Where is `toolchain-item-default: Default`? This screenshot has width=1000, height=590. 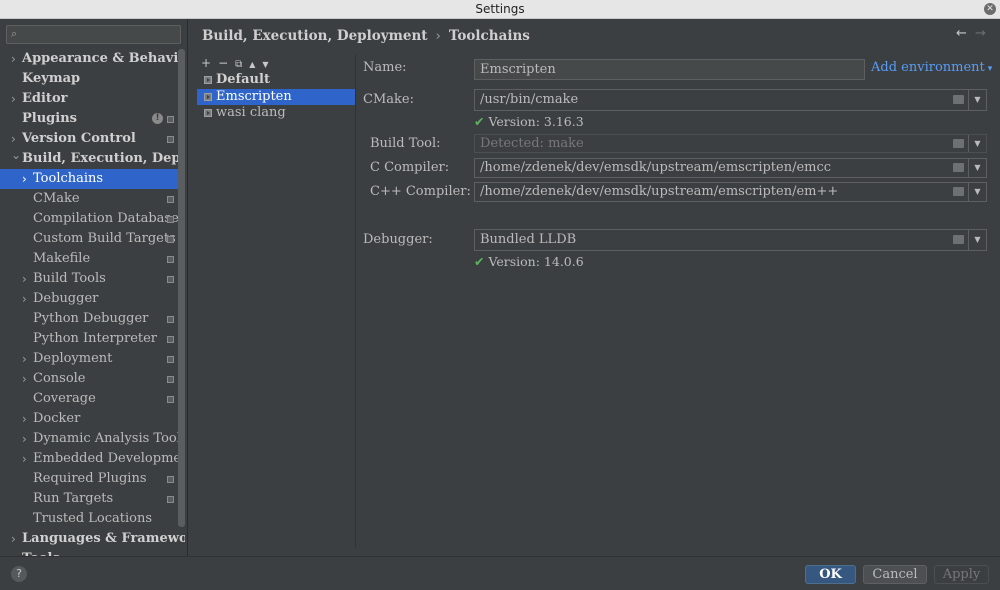 toolchain-item-default: Default is located at coordinates (276, 80).